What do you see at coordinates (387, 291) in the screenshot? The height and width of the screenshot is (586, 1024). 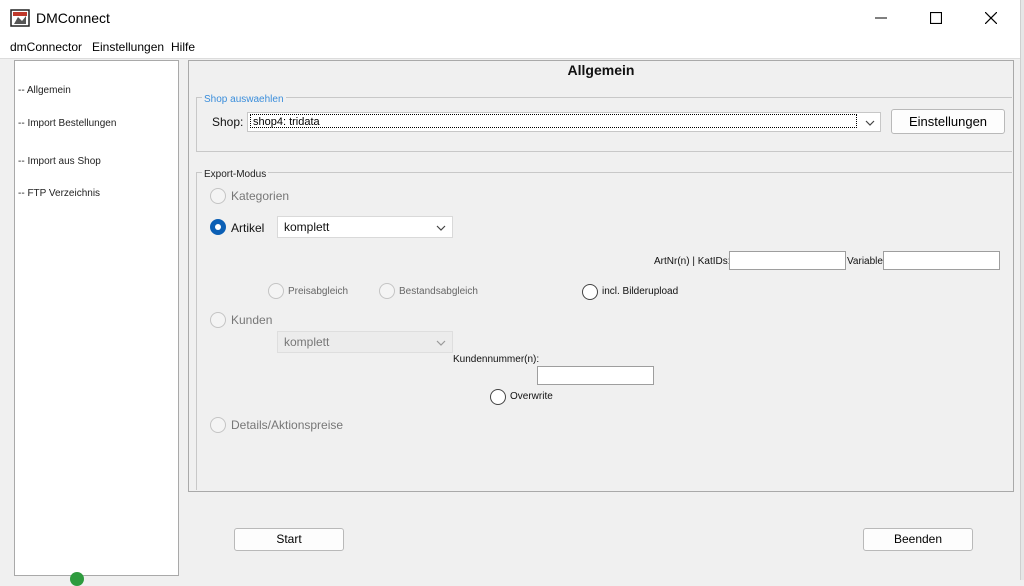 I see `bestandsabgleich-checkbox` at bounding box center [387, 291].